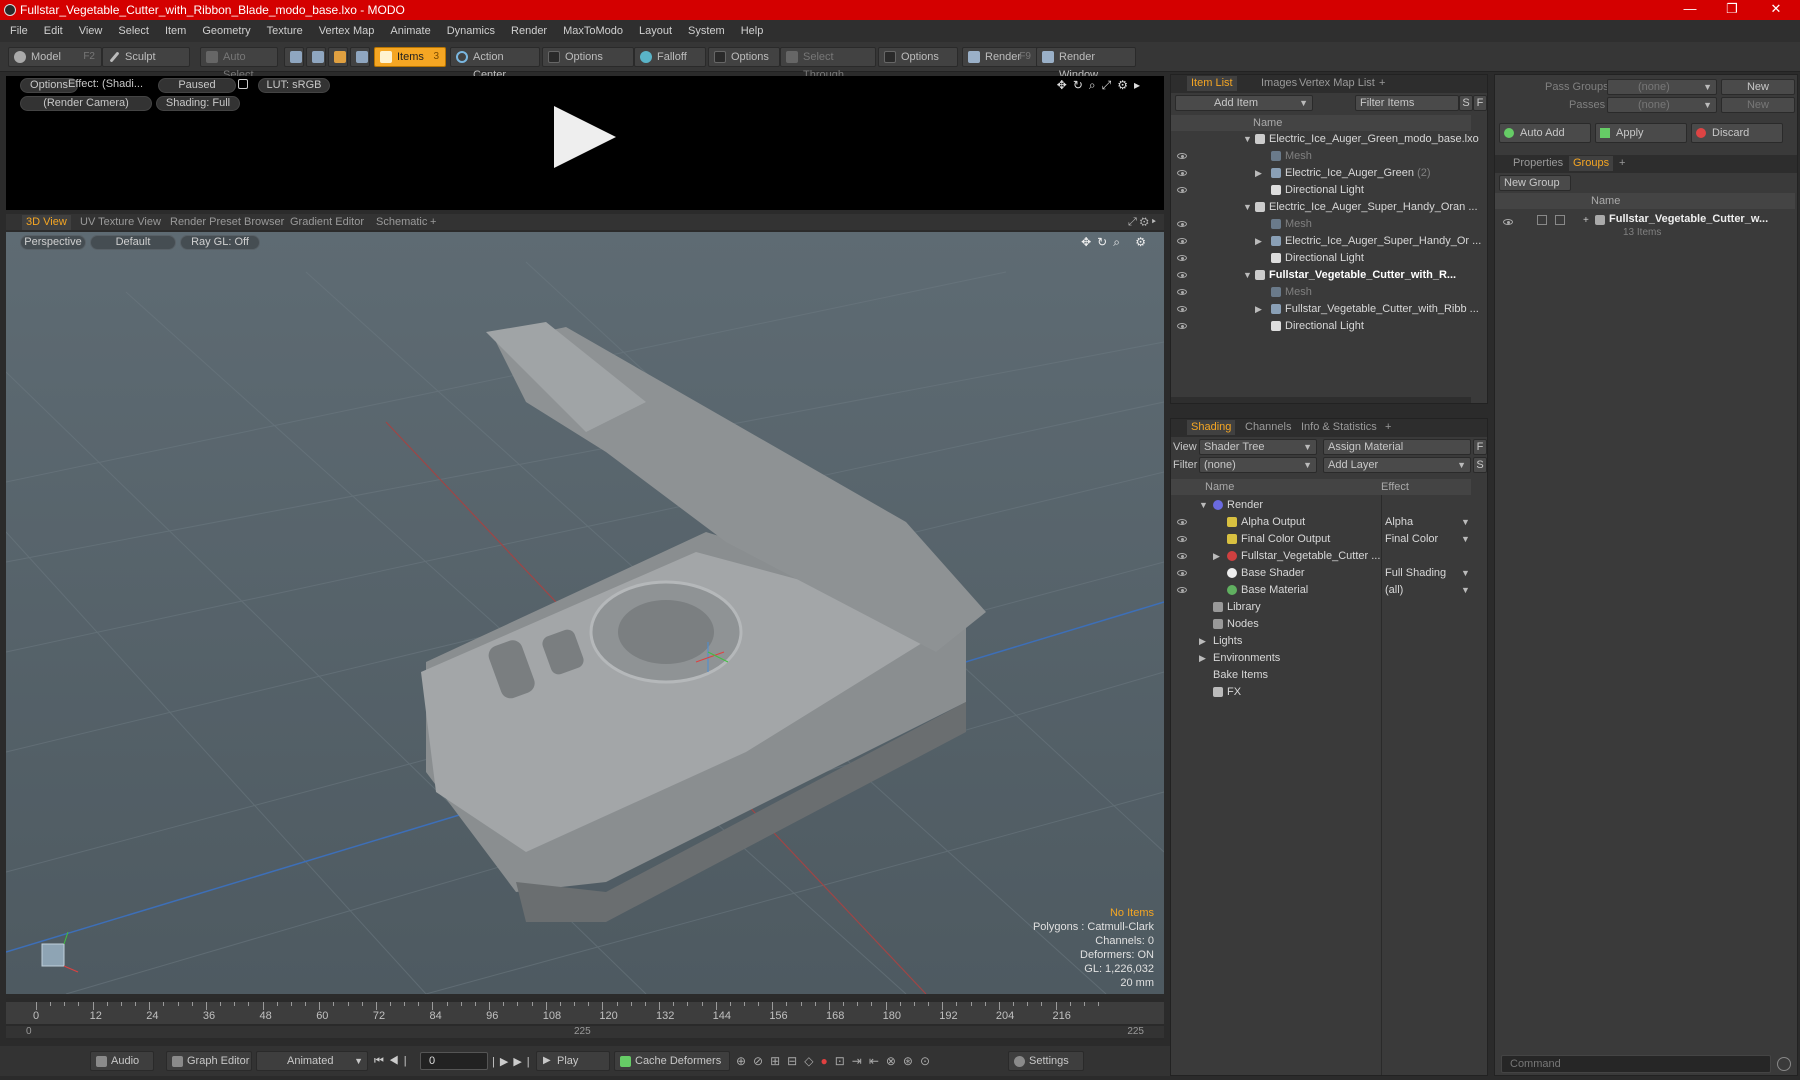 This screenshot has width=1800, height=1080. I want to click on command-history-icon, so click(1784, 1064).